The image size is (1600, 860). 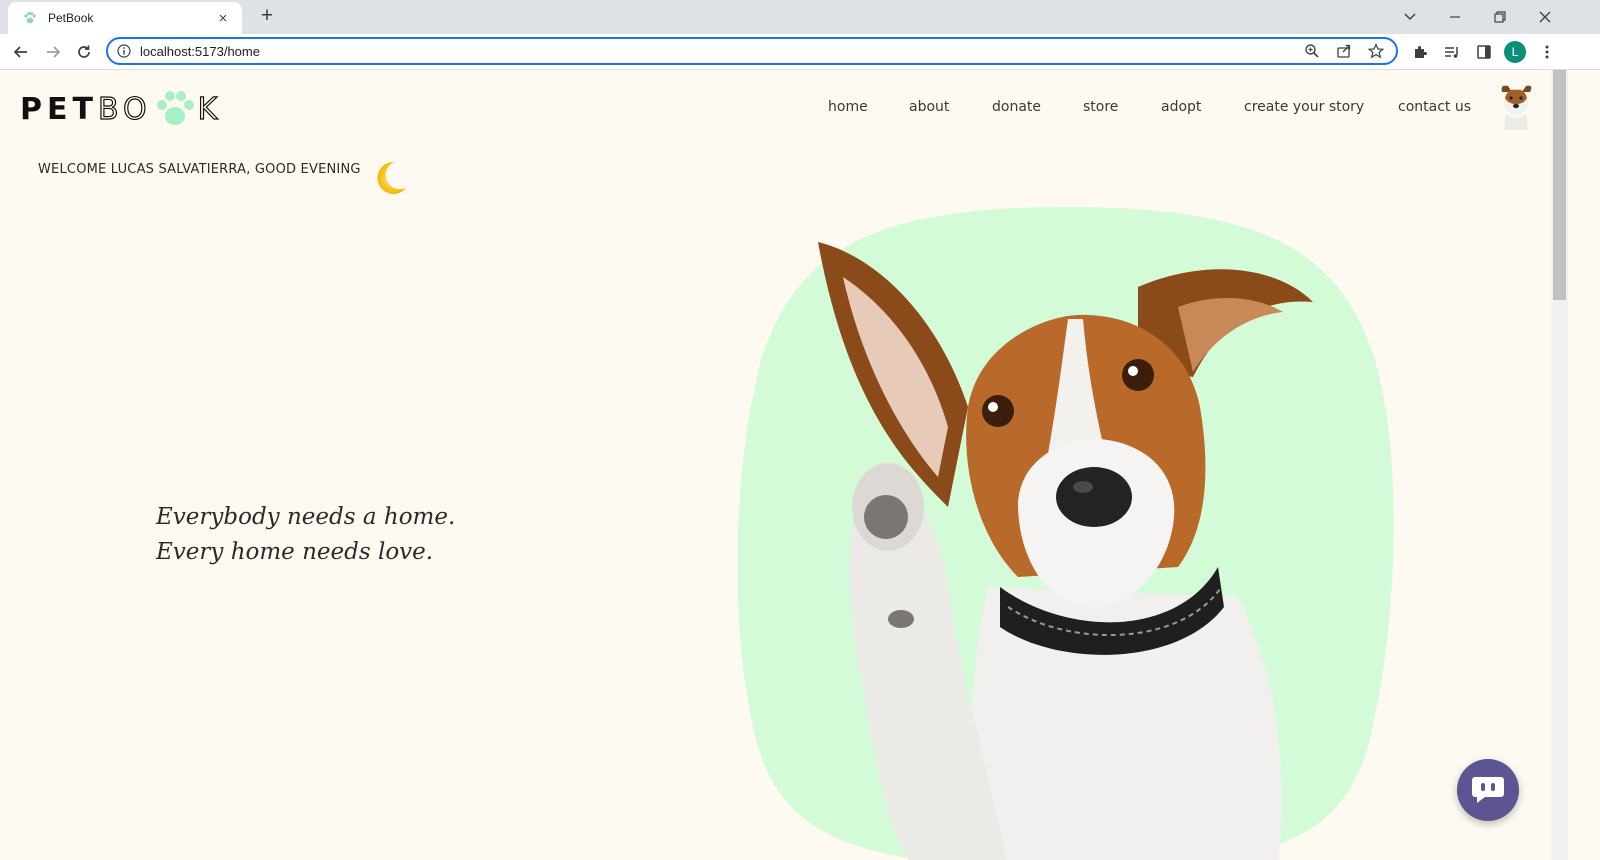 What do you see at coordinates (1304, 107) in the screenshot?
I see `nav-create-your-story: create your story` at bounding box center [1304, 107].